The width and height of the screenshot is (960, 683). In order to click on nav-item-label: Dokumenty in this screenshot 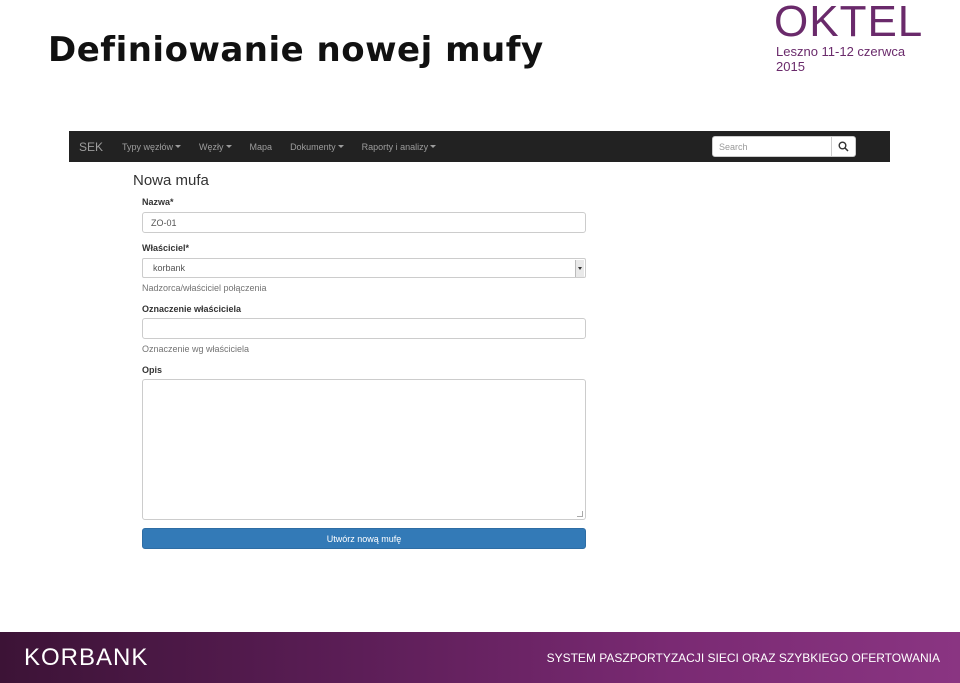, I will do `click(313, 146)`.